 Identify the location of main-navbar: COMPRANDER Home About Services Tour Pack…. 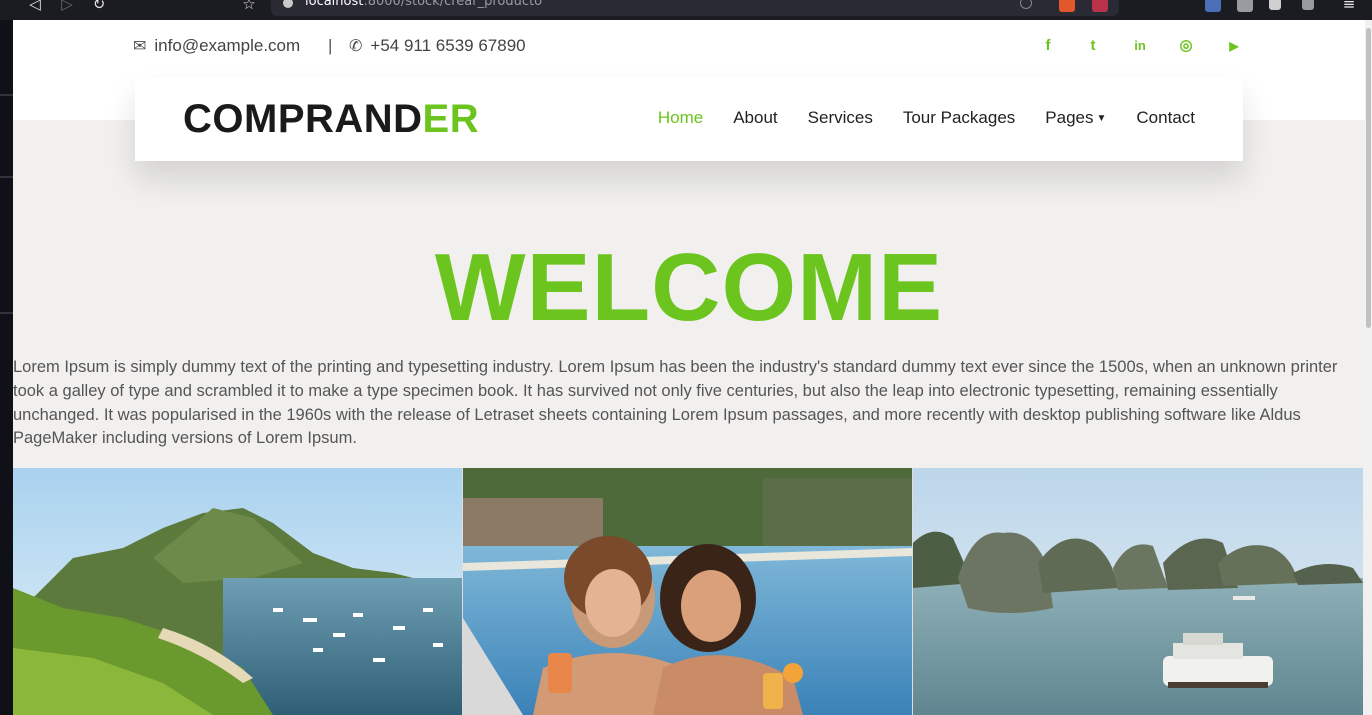
(689, 119).